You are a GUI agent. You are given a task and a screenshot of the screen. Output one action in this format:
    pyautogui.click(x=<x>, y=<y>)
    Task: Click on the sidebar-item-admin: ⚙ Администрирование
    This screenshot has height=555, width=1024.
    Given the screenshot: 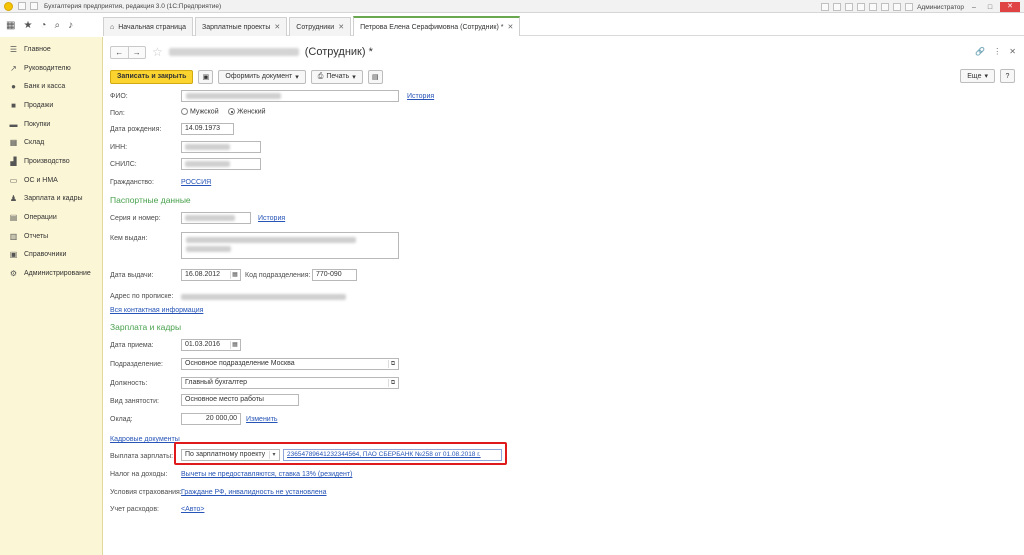 What is the action you would take?
    pyautogui.click(x=51, y=273)
    